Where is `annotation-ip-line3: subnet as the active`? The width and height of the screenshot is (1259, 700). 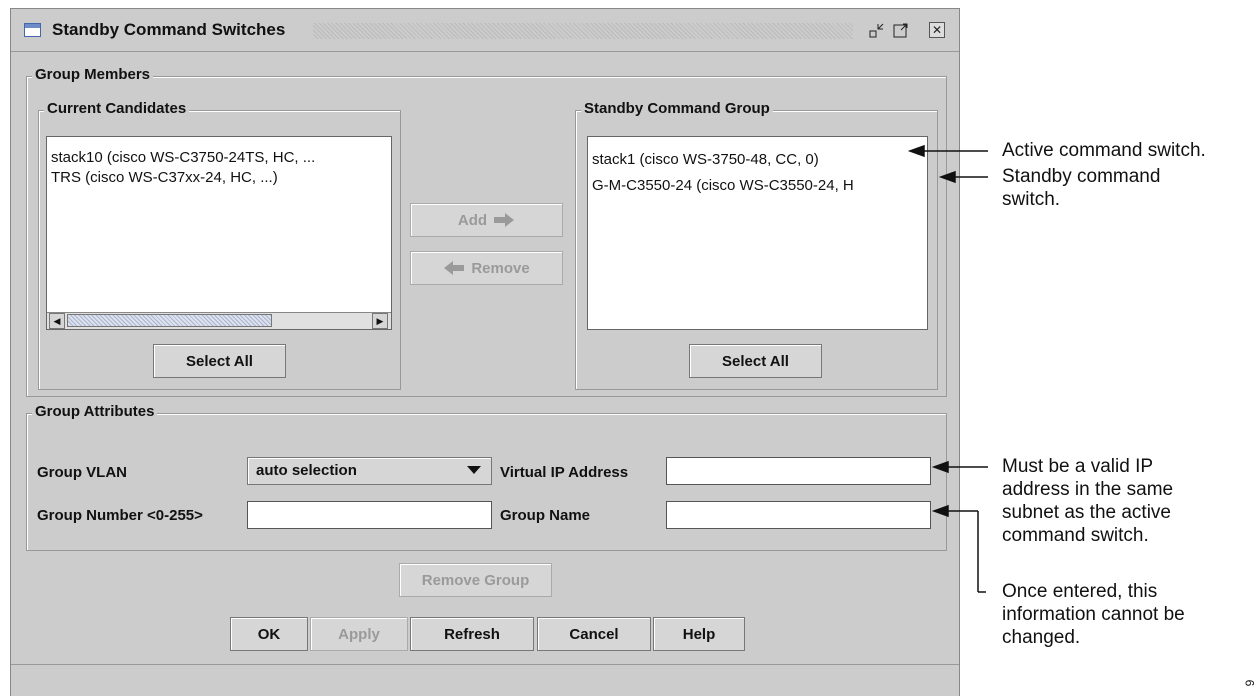
annotation-ip-line3: subnet as the active is located at coordinates (1086, 512).